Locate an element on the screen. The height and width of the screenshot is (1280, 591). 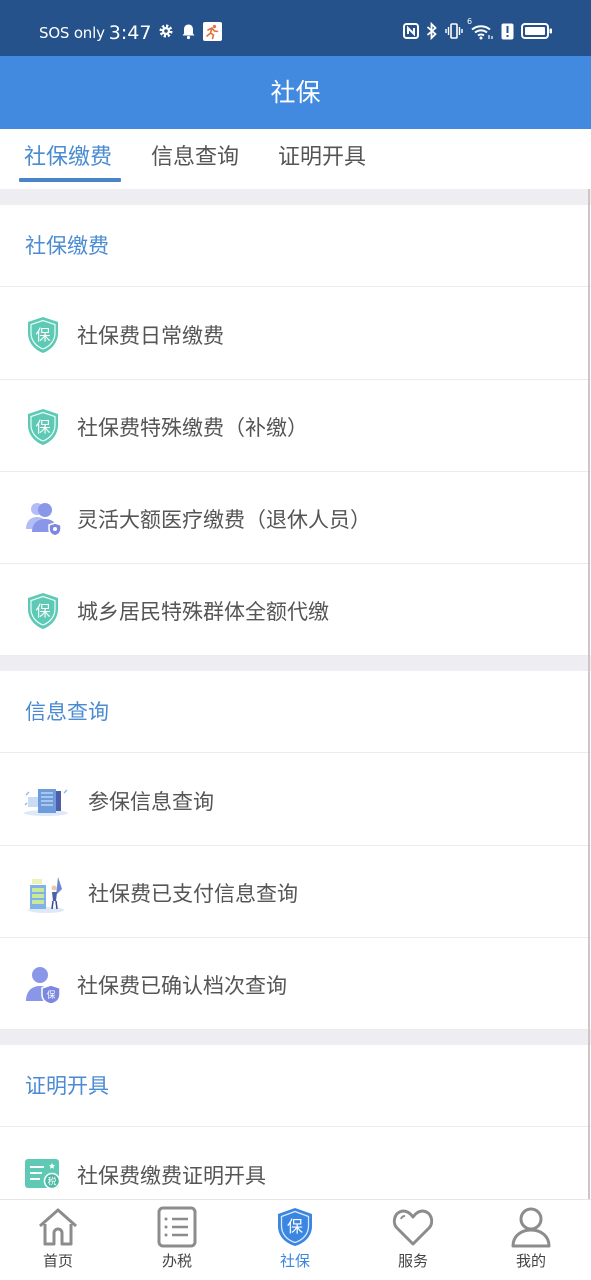
nav-label: 服务 is located at coordinates (412, 1261).